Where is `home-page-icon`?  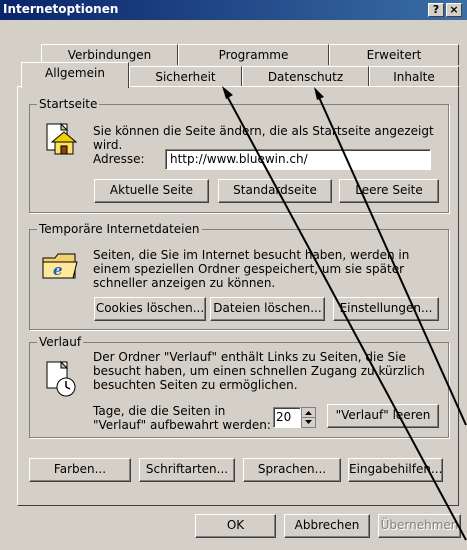 home-page-icon is located at coordinates (61, 140).